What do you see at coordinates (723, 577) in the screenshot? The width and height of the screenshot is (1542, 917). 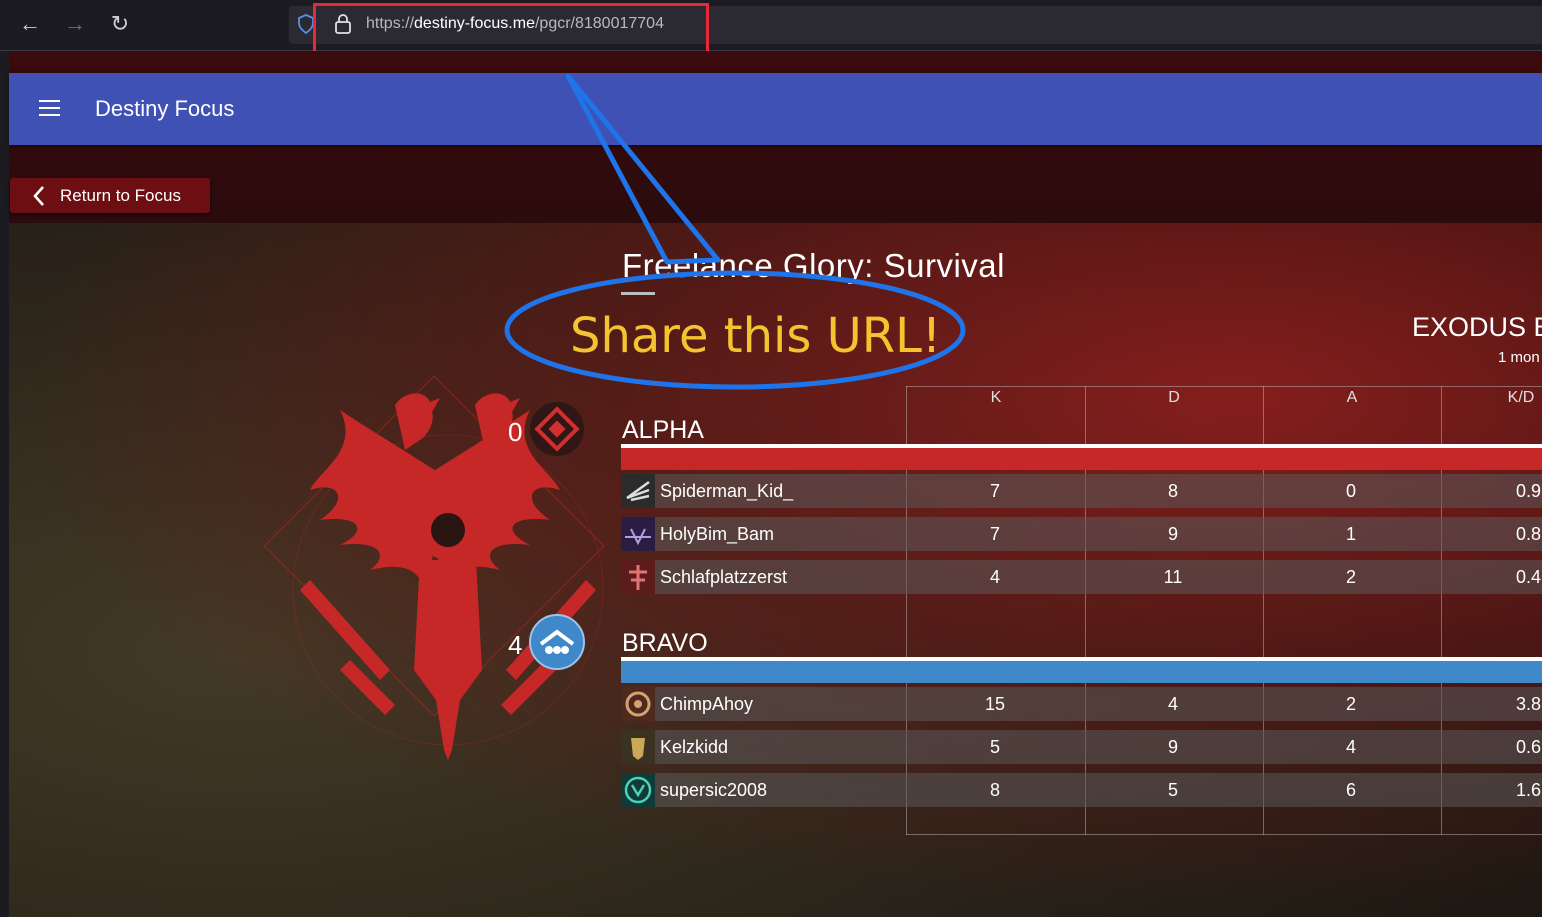 I see `player-name: Schlafplatzzerst` at bounding box center [723, 577].